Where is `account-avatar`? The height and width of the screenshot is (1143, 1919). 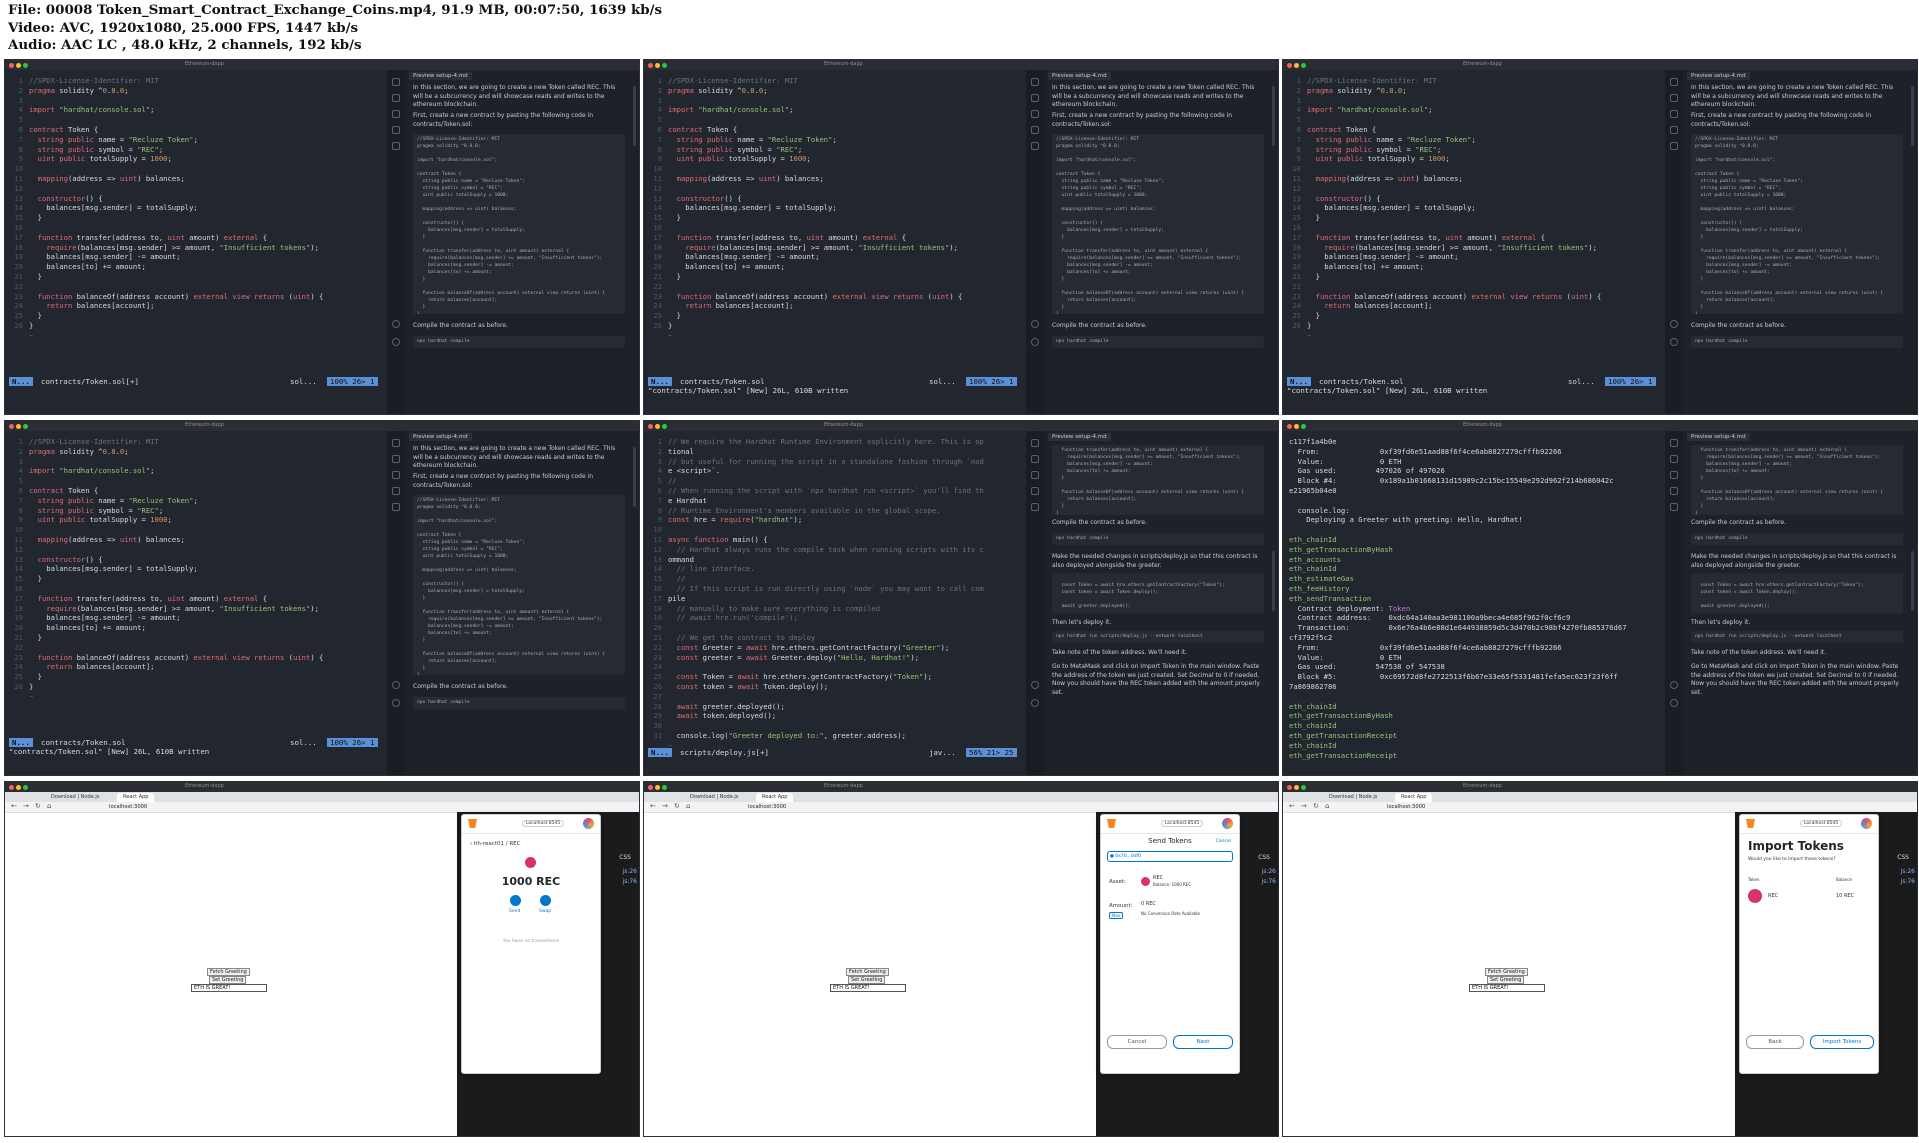
account-avatar is located at coordinates (1227, 823).